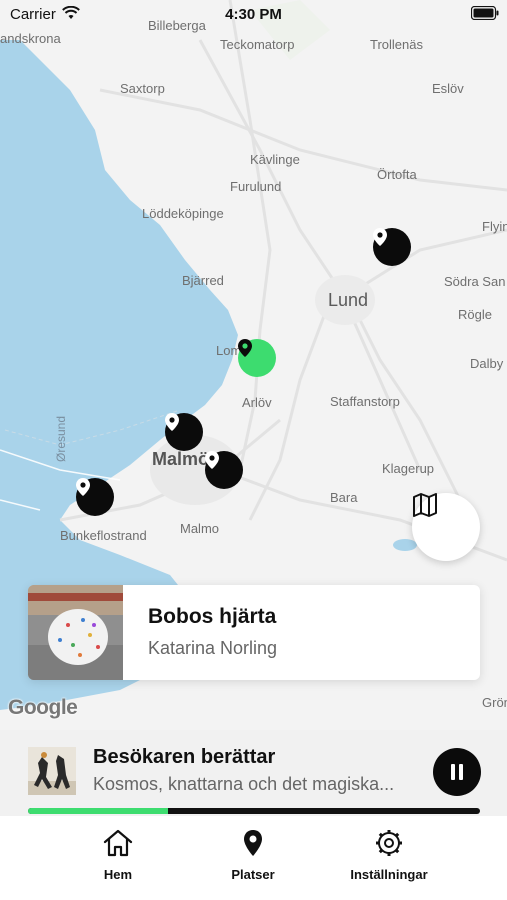 Image resolution: width=507 pixels, height=900 pixels. Describe the element at coordinates (212, 616) in the screenshot. I see `place-title: Bobos hjärta` at that location.